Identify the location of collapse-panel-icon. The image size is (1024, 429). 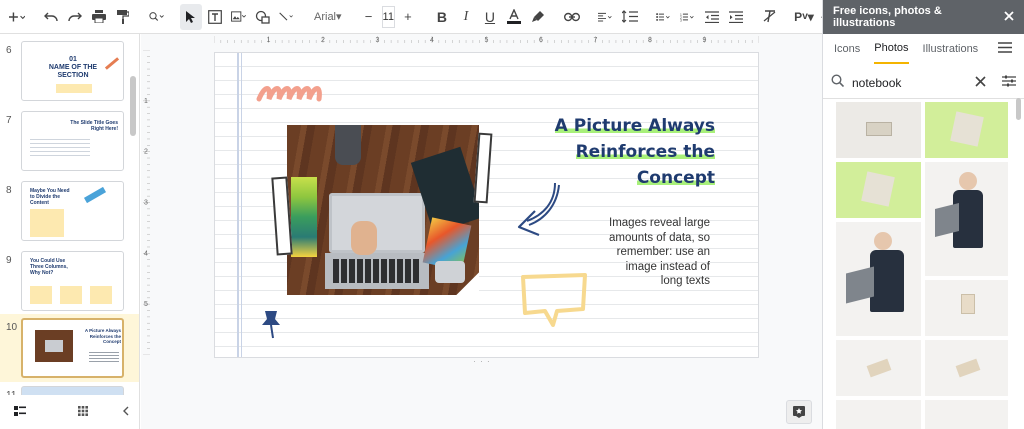
(125, 412).